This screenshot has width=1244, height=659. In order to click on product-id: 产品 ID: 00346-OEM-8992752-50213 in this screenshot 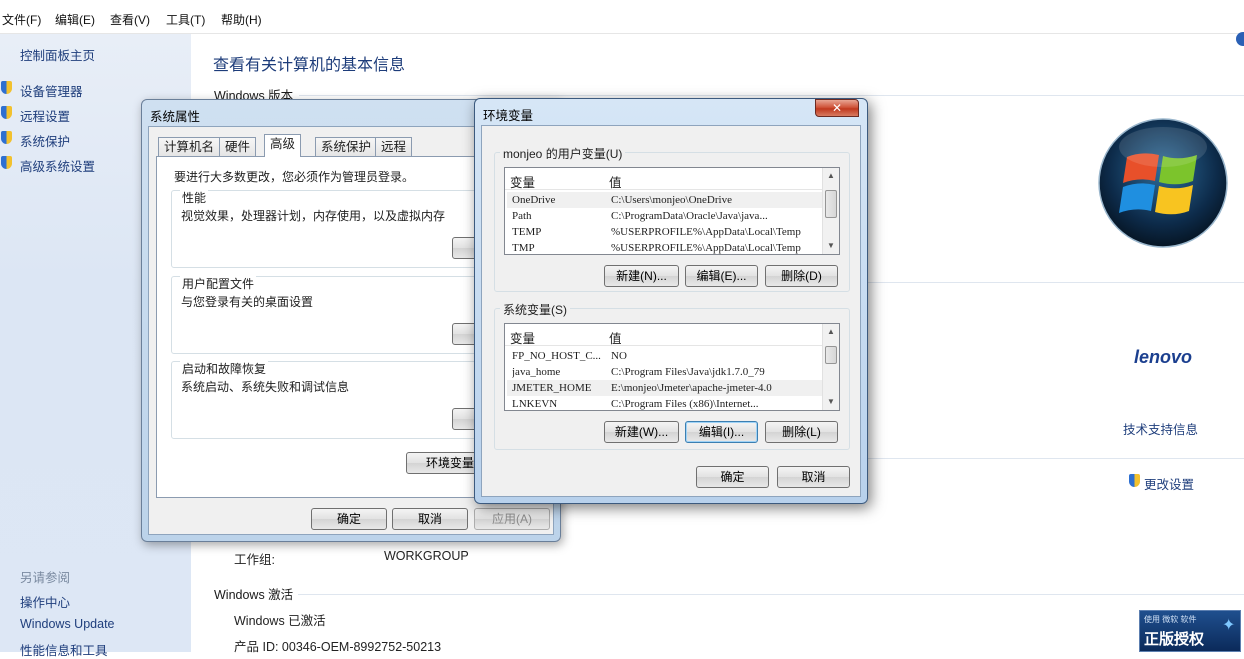, I will do `click(338, 647)`.